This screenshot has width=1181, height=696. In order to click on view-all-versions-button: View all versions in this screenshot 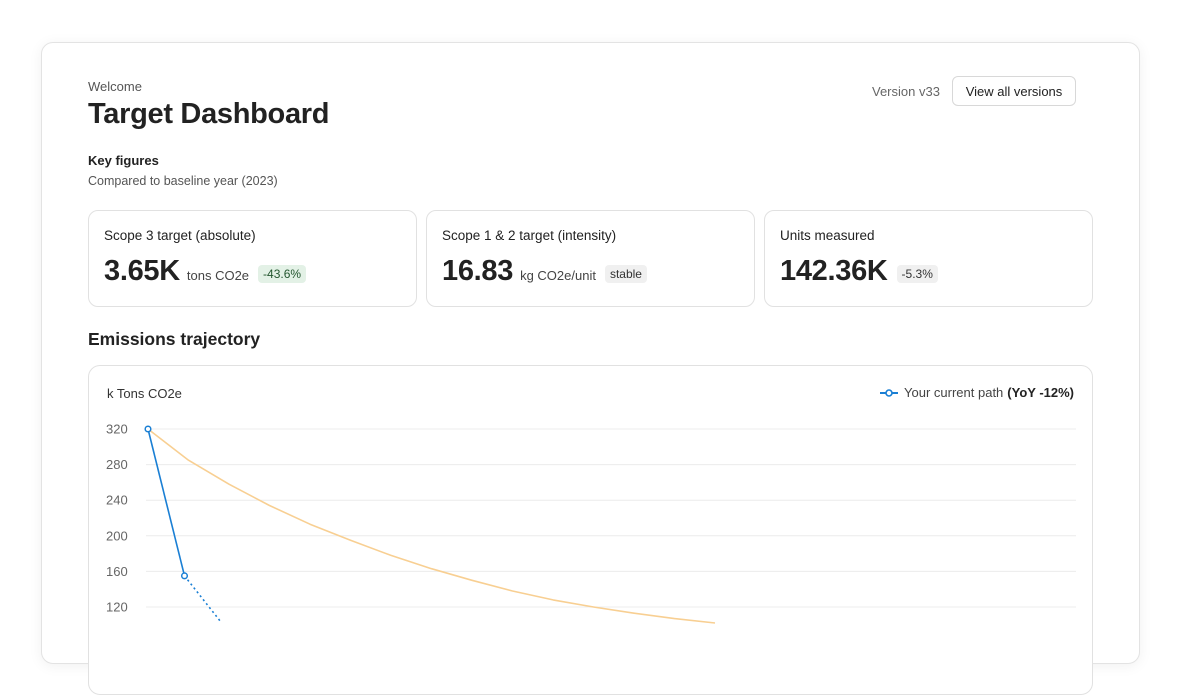, I will do `click(1014, 91)`.